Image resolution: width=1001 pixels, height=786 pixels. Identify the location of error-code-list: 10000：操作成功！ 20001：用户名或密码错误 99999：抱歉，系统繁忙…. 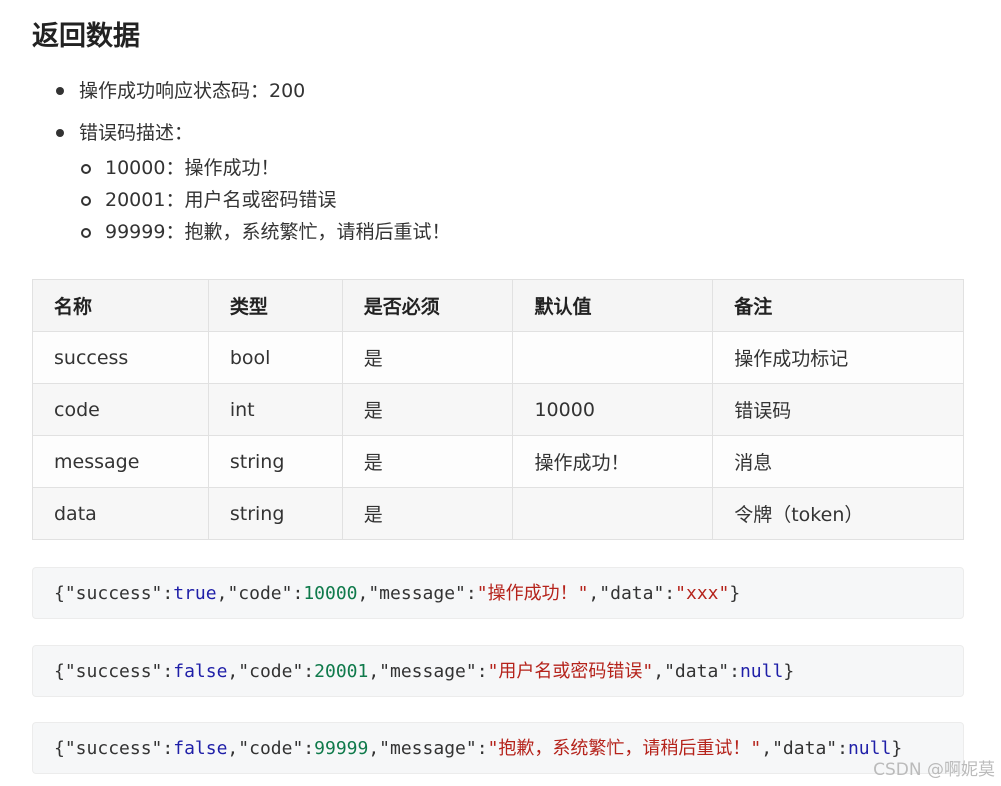
(264, 200).